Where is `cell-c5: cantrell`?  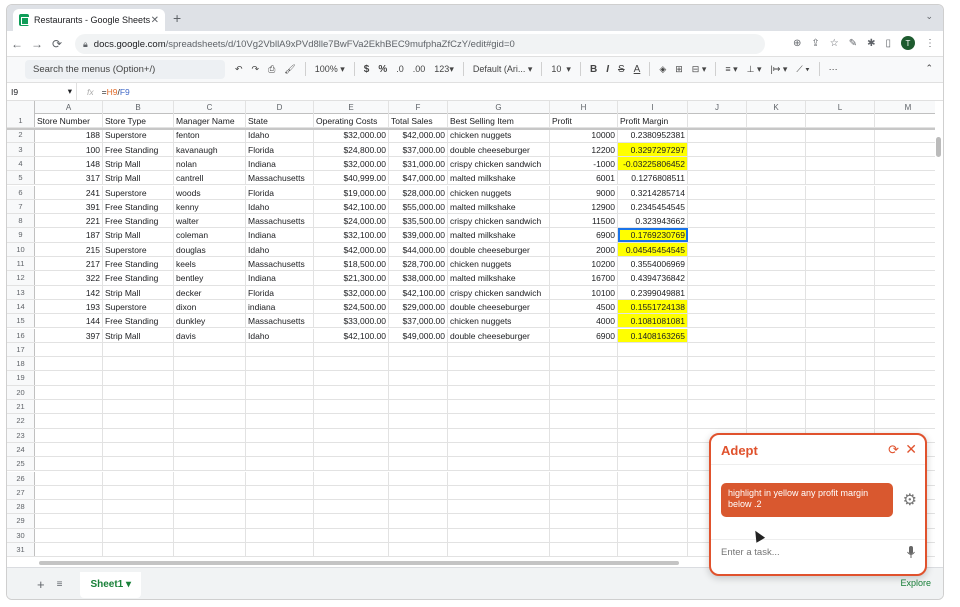
cell-c5: cantrell is located at coordinates (210, 178).